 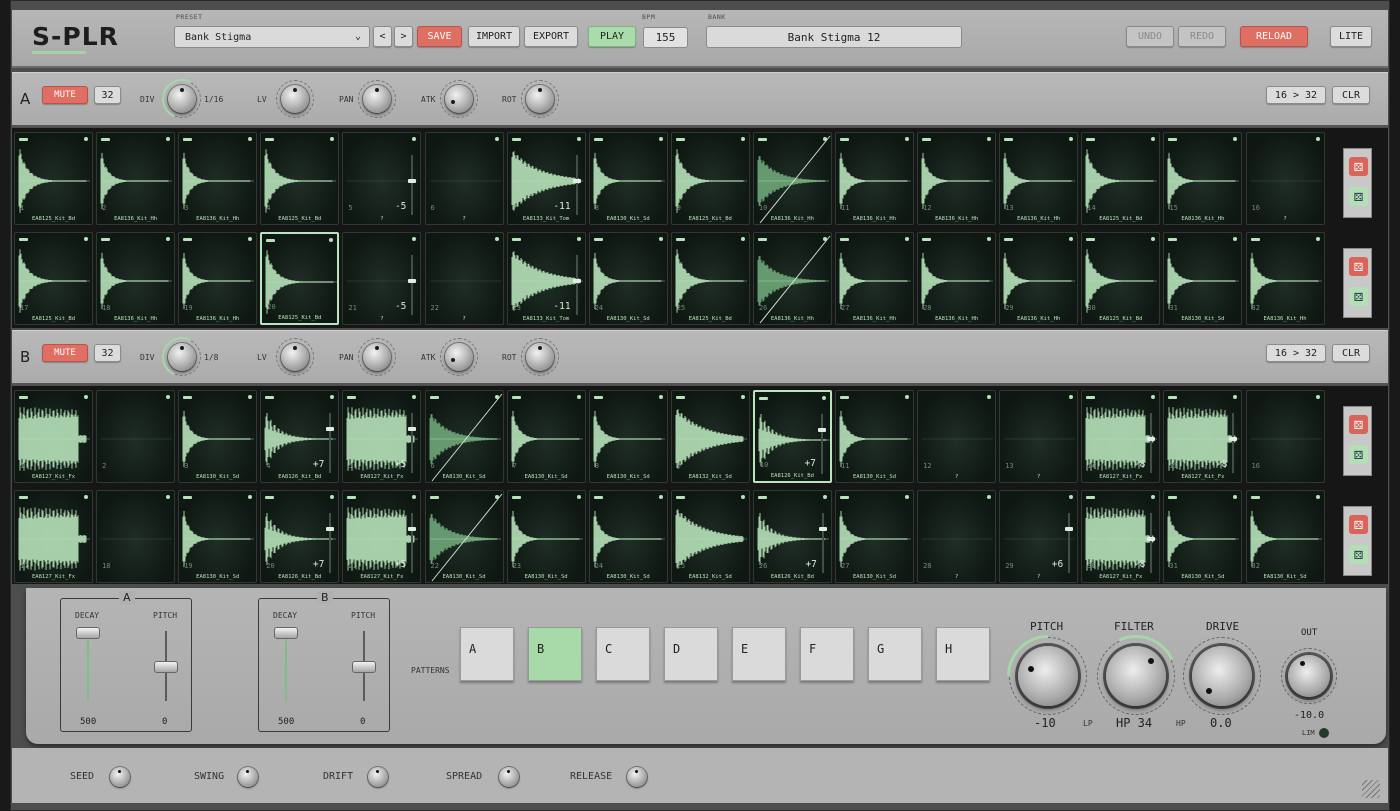 I want to click on clear-button: CLR, so click(x=1351, y=95).